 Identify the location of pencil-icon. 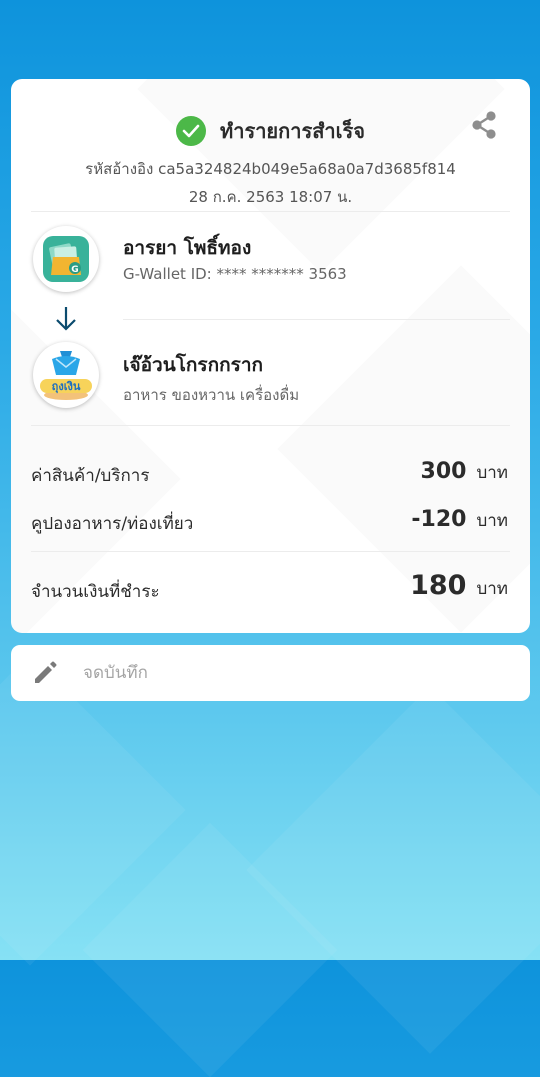
(46, 672).